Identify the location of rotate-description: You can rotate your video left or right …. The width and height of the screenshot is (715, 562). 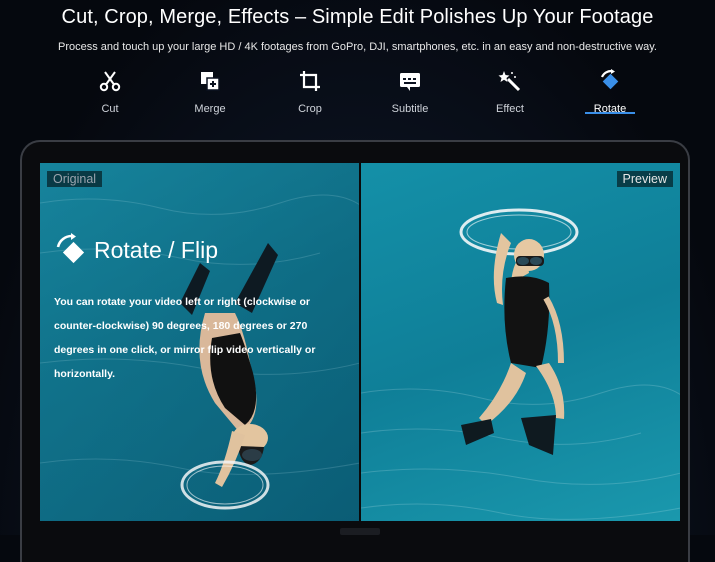
(185, 338).